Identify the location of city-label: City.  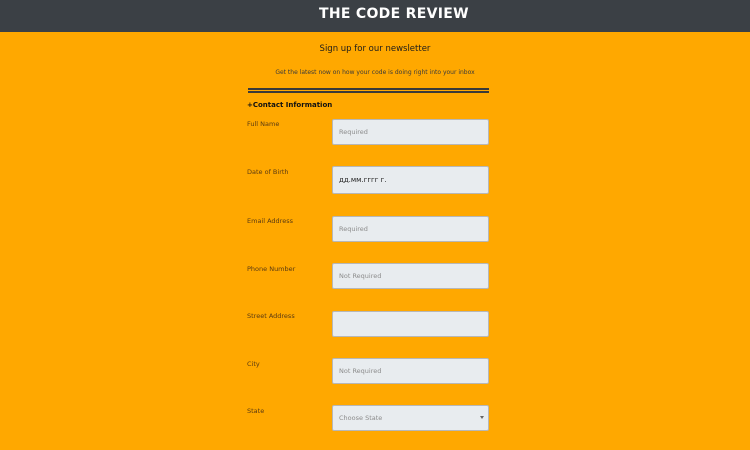
(253, 364).